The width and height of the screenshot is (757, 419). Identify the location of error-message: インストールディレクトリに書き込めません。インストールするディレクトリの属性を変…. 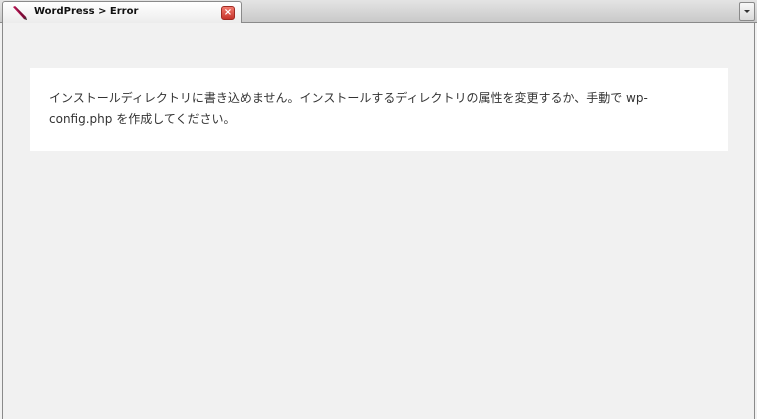
(348, 108).